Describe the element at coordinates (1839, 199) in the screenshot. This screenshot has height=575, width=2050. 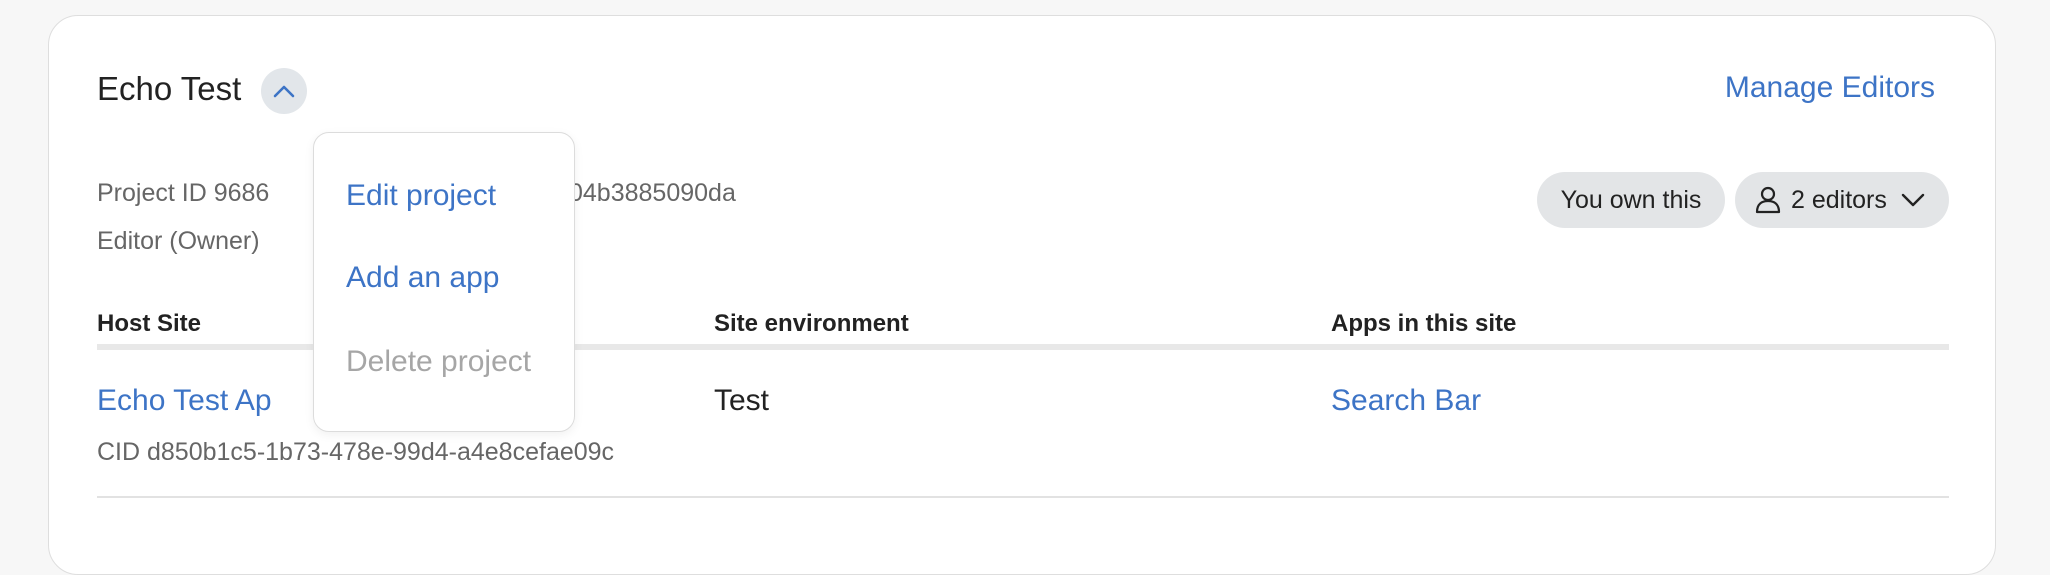
I see `editors-count: 2 editors` at that location.